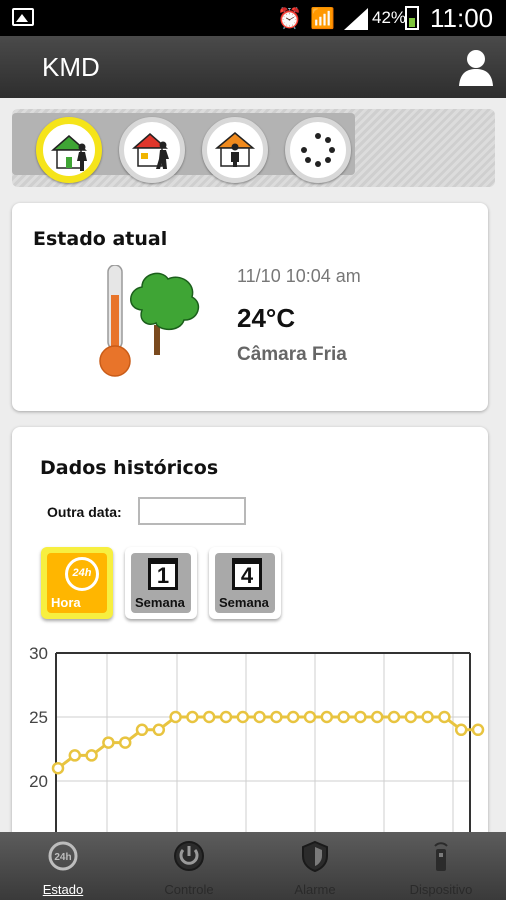 This screenshot has height=900, width=506. What do you see at coordinates (322, 18) in the screenshot?
I see `wifi-icon: 📶` at bounding box center [322, 18].